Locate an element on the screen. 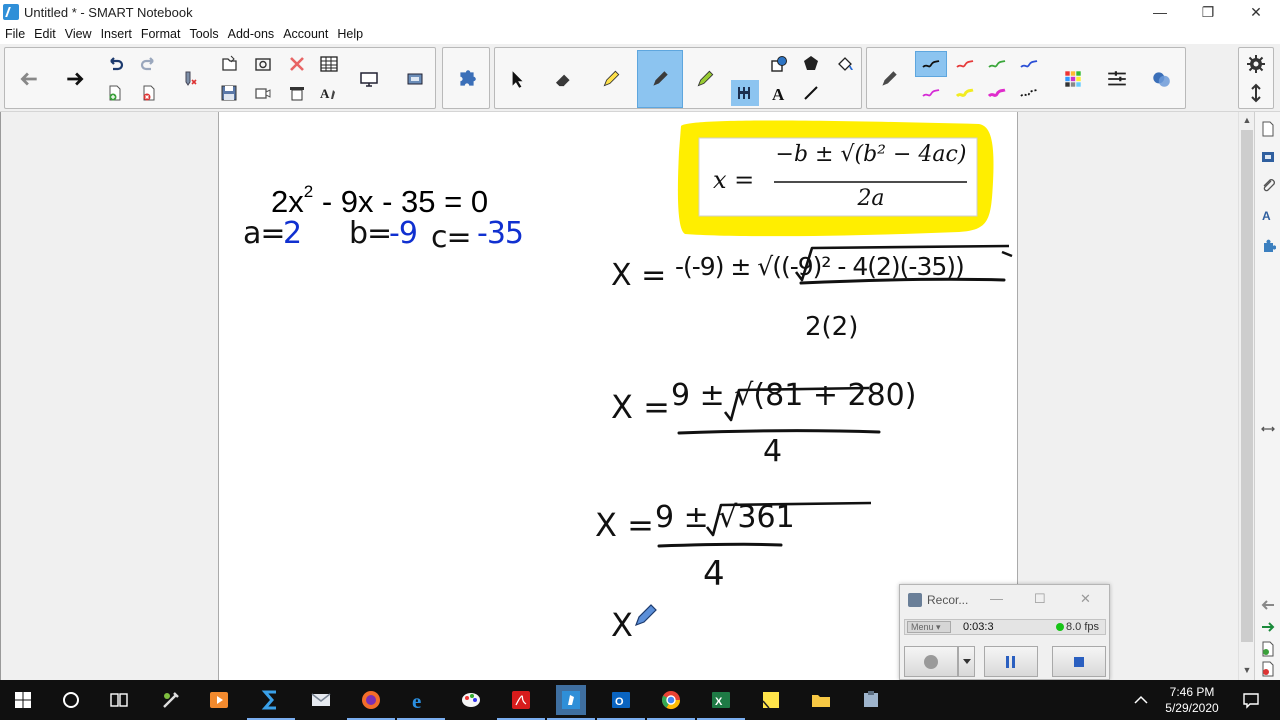  sigma-icon is located at coordinates (271, 702).